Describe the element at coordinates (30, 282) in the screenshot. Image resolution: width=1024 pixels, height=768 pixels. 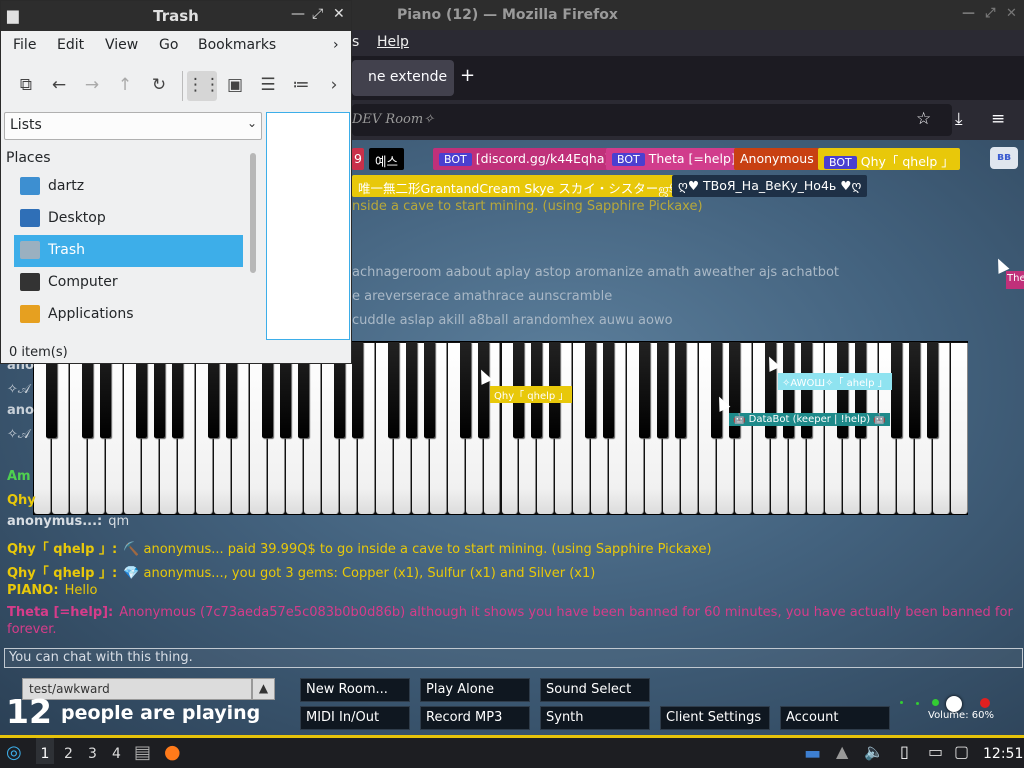
I see `computer-icon` at that location.